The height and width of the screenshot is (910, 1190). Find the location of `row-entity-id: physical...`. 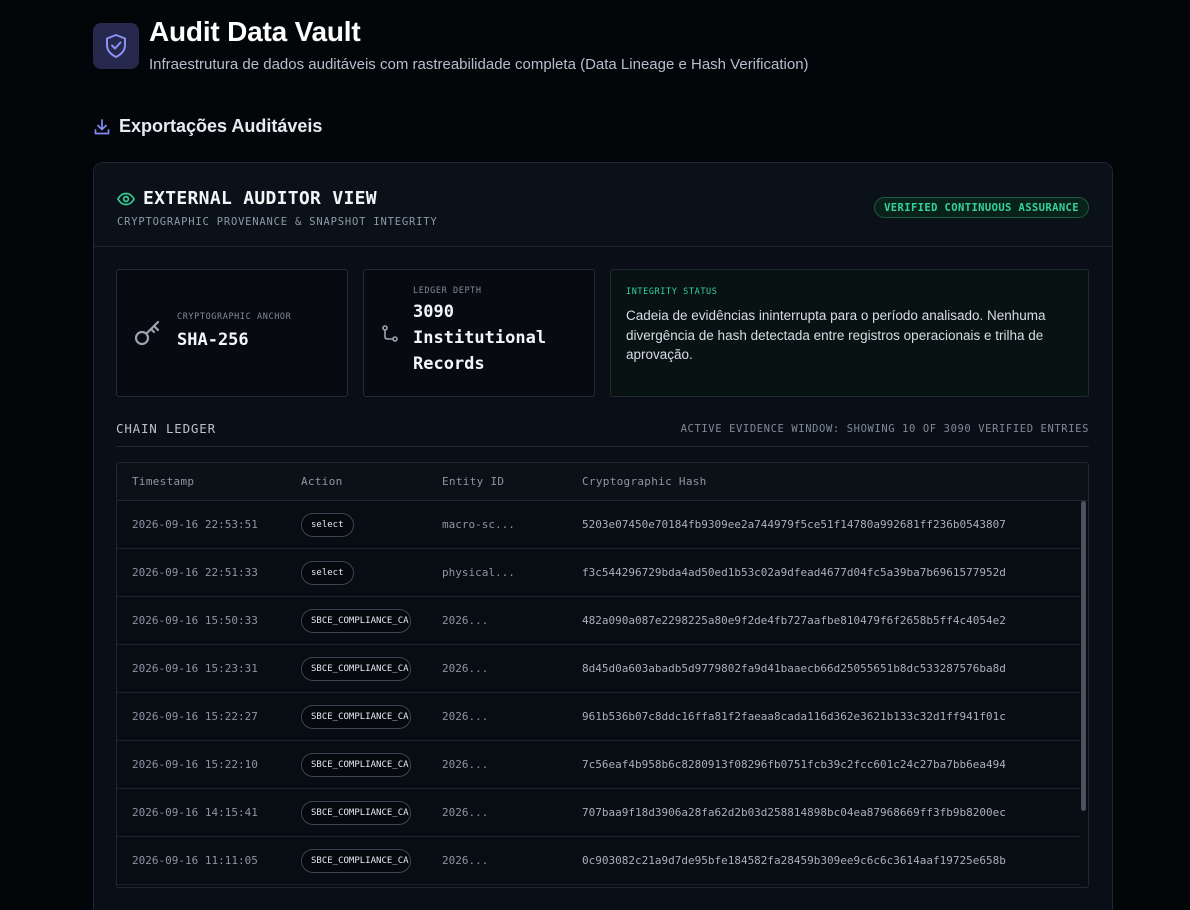

row-entity-id: physical... is located at coordinates (478, 572).